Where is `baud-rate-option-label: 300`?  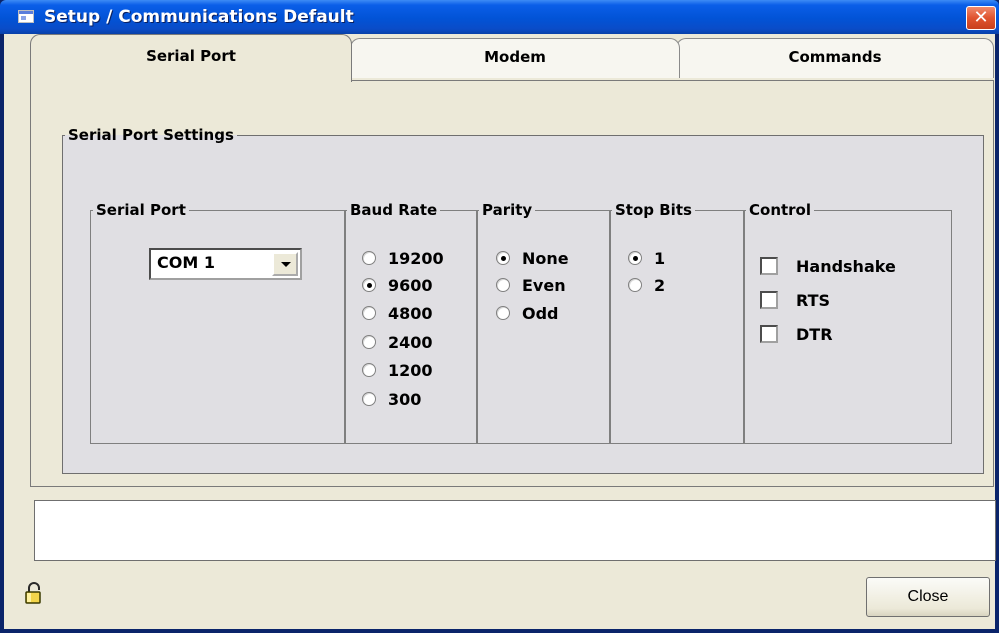 baud-rate-option-label: 300 is located at coordinates (405, 399).